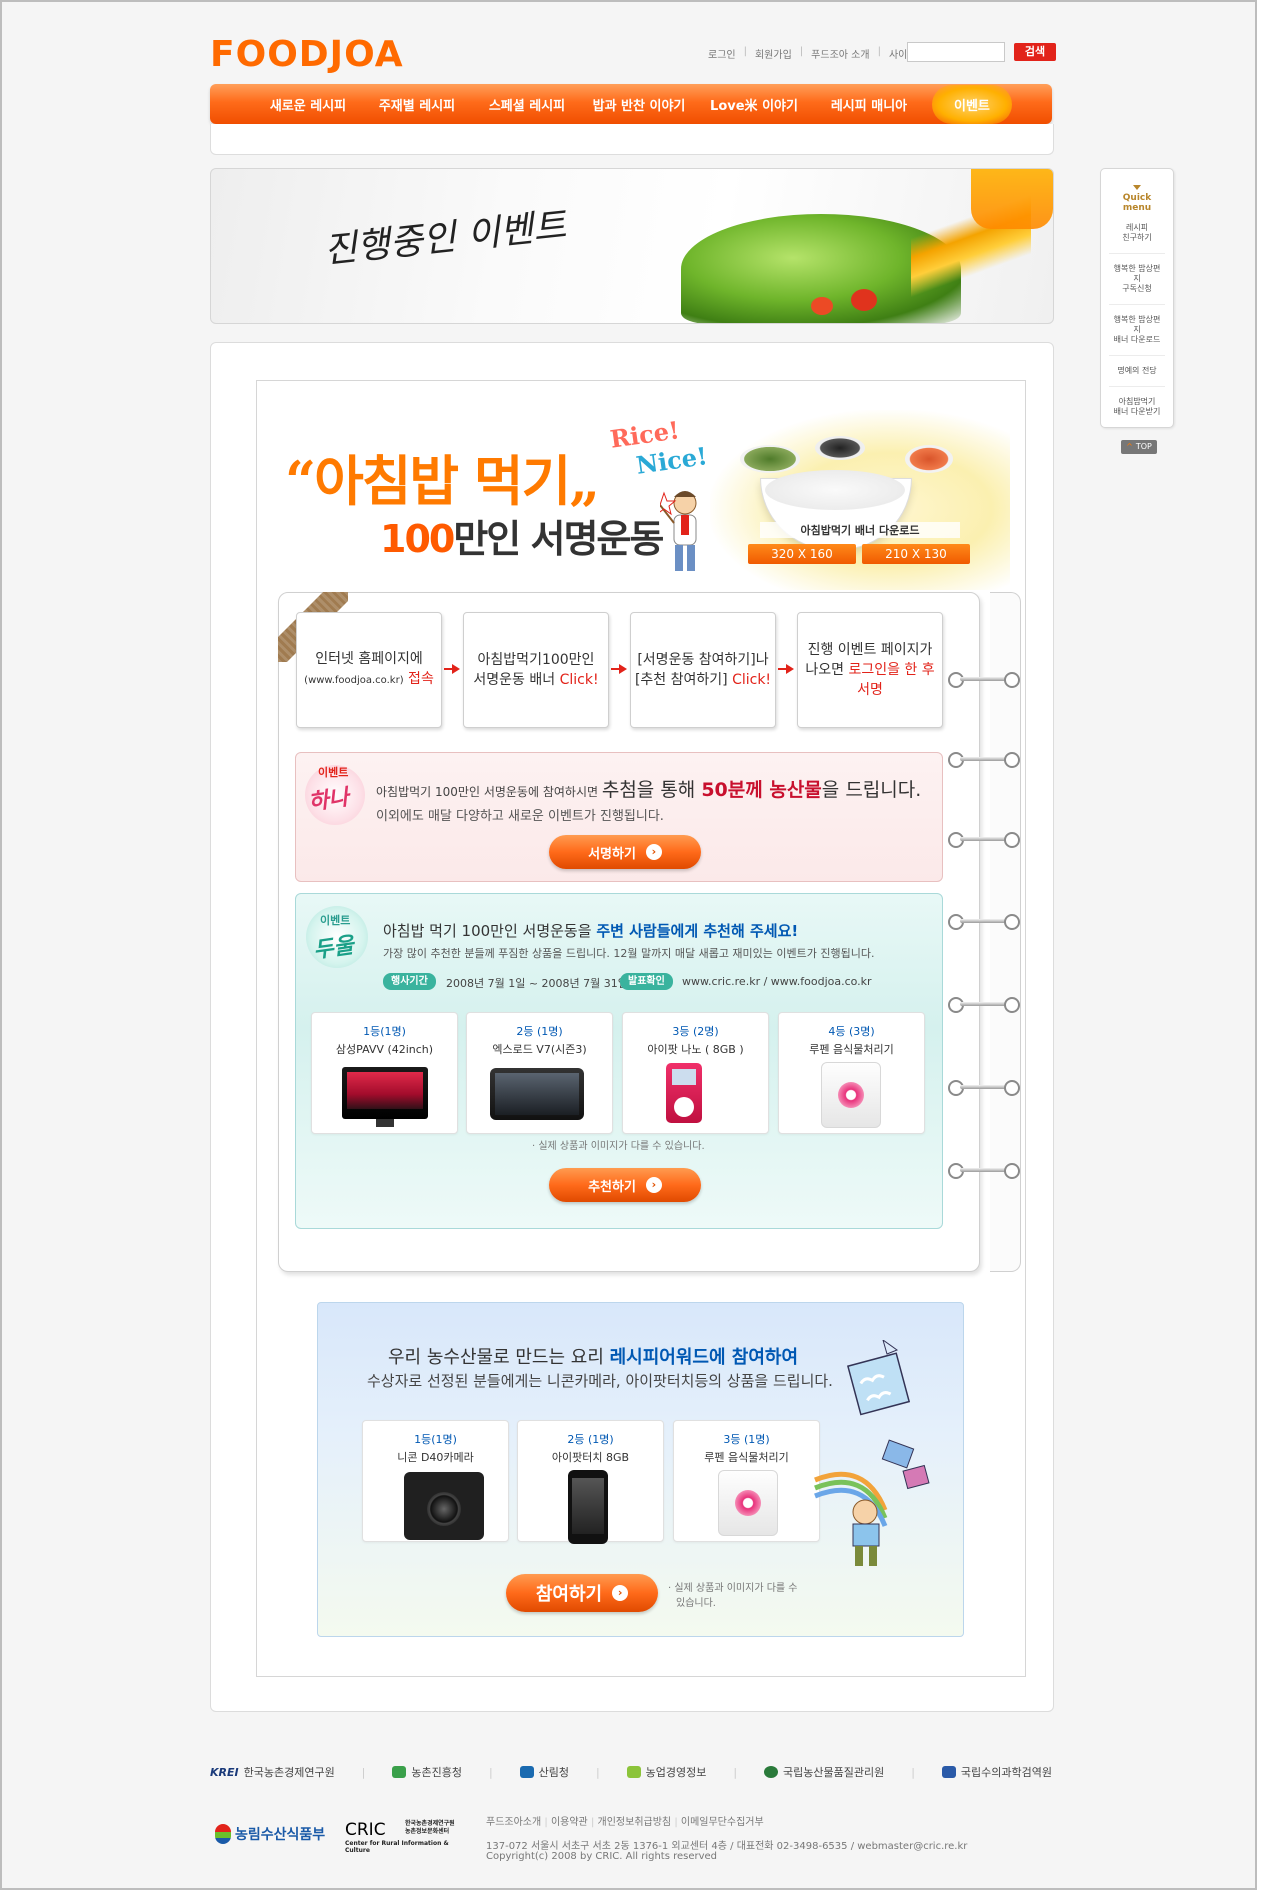 This screenshot has width=1261, height=1894. Describe the element at coordinates (752, 680) in the screenshot. I see `step-3-emphasis: Click!` at that location.